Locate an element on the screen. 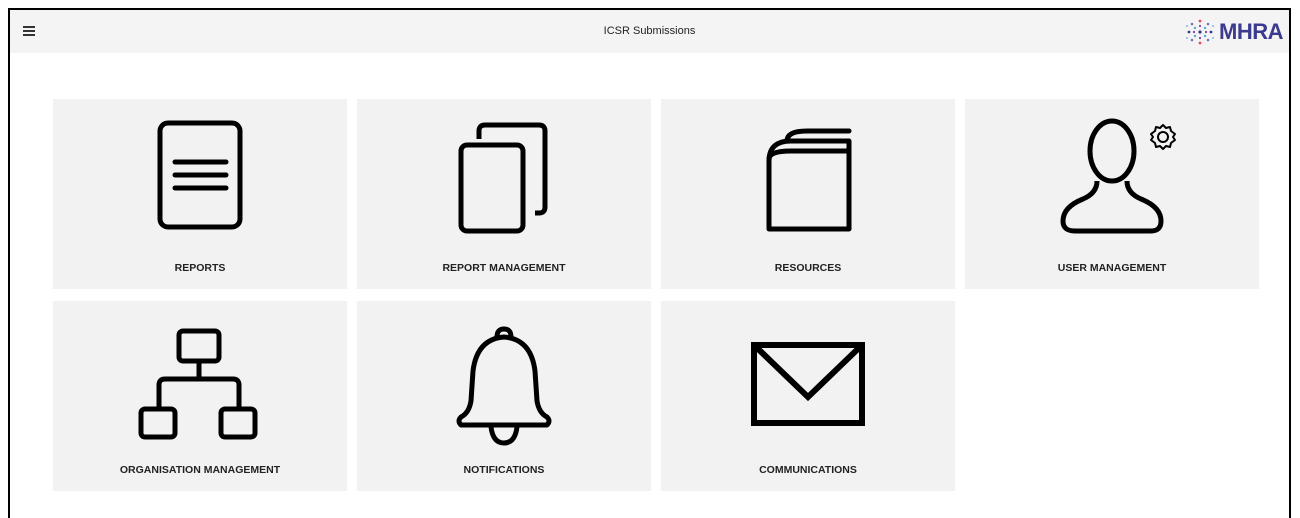 The height and width of the screenshot is (518, 1300). tile-user-management: USER MANAGEMENT is located at coordinates (1112, 194).